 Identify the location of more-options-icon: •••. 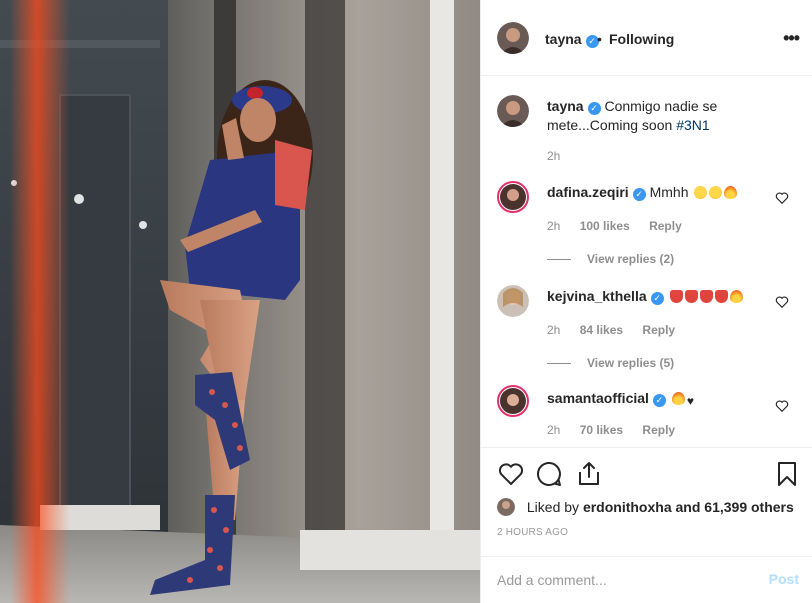
(791, 38).